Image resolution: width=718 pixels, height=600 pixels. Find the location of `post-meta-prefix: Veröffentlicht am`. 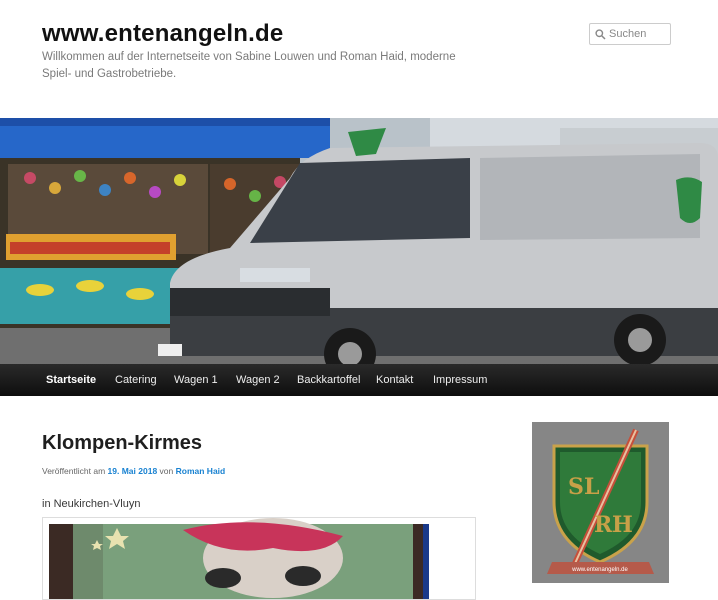

post-meta-prefix: Veröffentlicht am is located at coordinates (74, 471).